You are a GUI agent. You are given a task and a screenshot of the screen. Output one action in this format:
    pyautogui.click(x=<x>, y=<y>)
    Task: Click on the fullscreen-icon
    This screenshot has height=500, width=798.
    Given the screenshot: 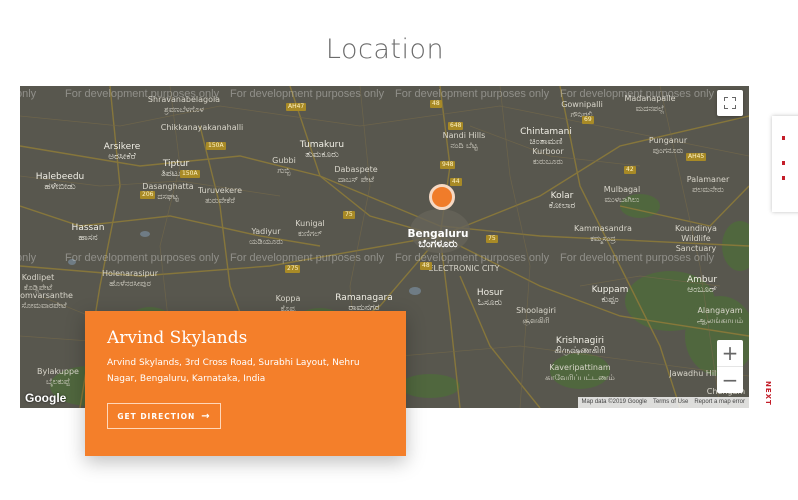 What is the action you would take?
    pyautogui.click(x=730, y=103)
    